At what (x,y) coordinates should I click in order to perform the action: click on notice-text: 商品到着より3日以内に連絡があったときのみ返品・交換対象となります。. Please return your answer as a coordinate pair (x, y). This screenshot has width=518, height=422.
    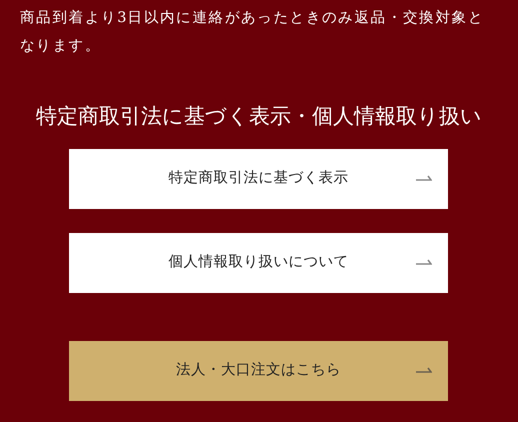
    Looking at the image, I should click on (253, 32).